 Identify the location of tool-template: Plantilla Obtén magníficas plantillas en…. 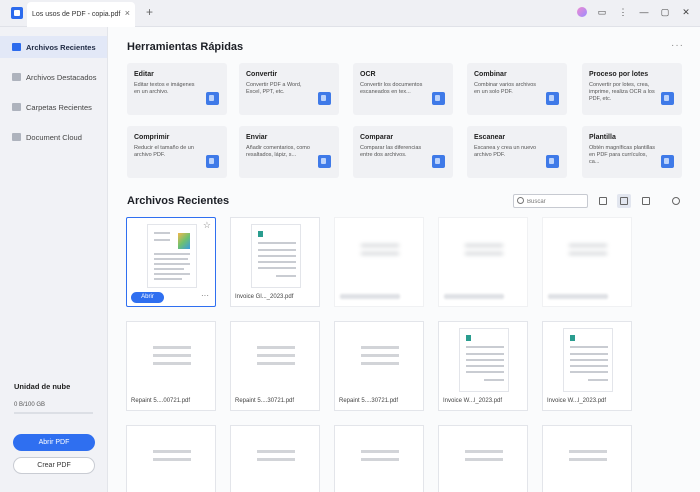
(632, 152).